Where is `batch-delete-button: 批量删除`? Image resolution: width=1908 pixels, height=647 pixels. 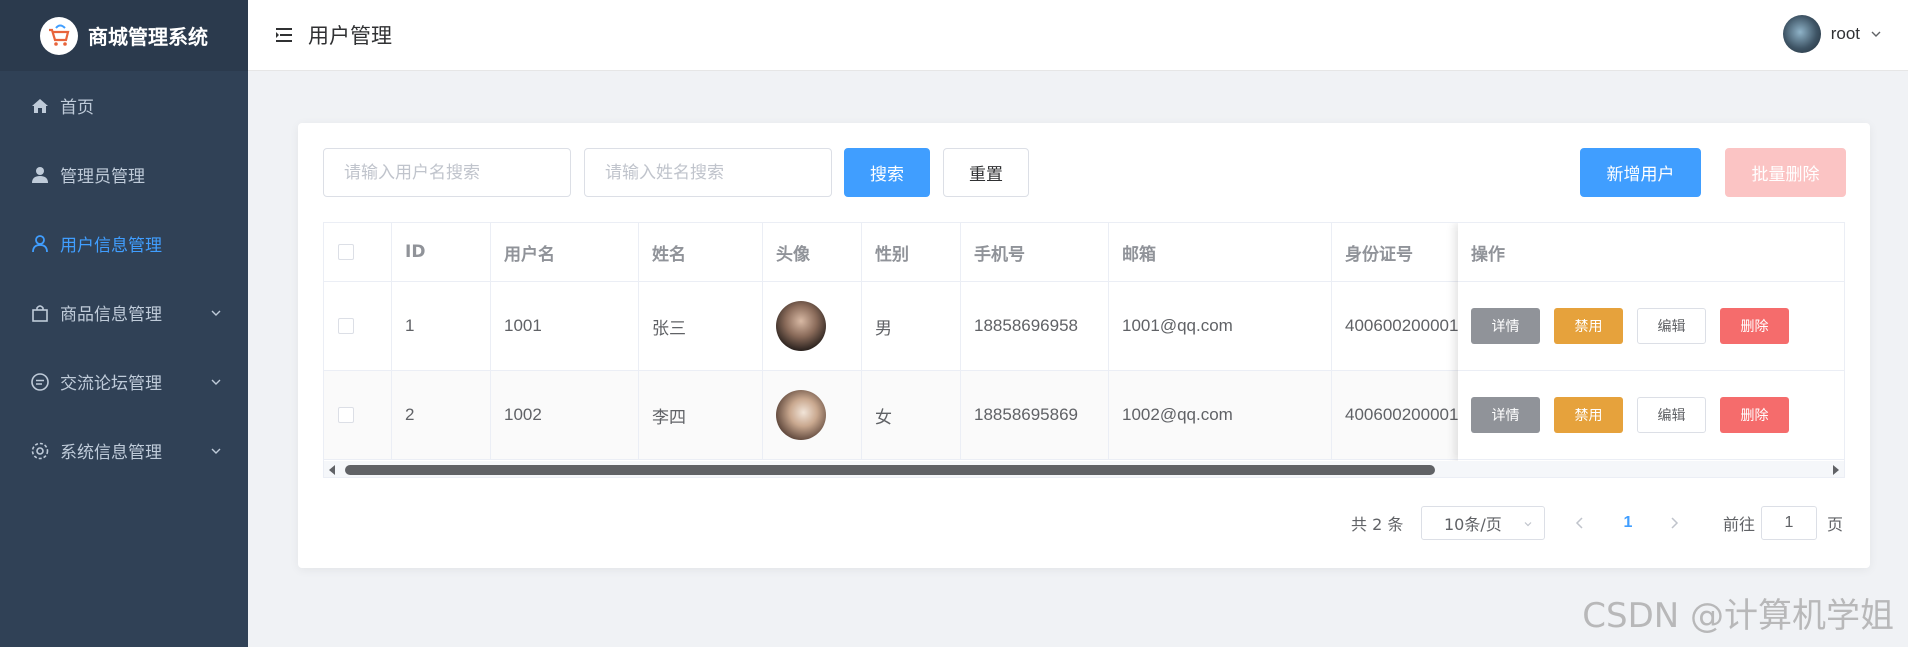 batch-delete-button: 批量删除 is located at coordinates (1785, 172).